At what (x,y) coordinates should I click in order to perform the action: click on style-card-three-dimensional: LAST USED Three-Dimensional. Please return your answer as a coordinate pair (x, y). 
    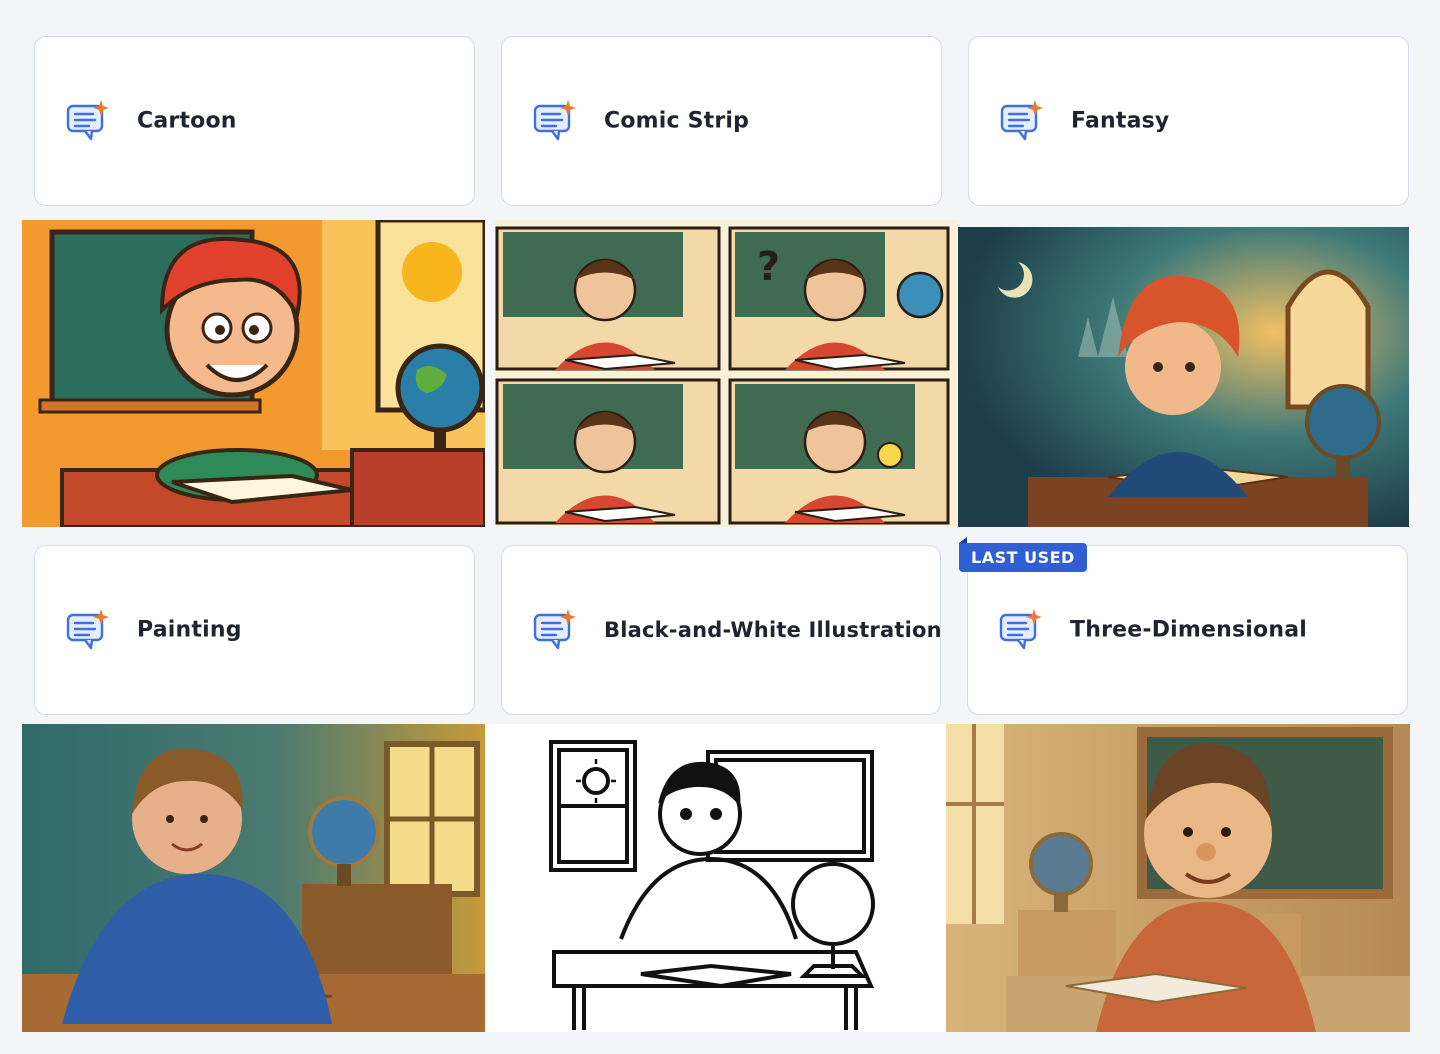
    Looking at the image, I should click on (1183, 626).